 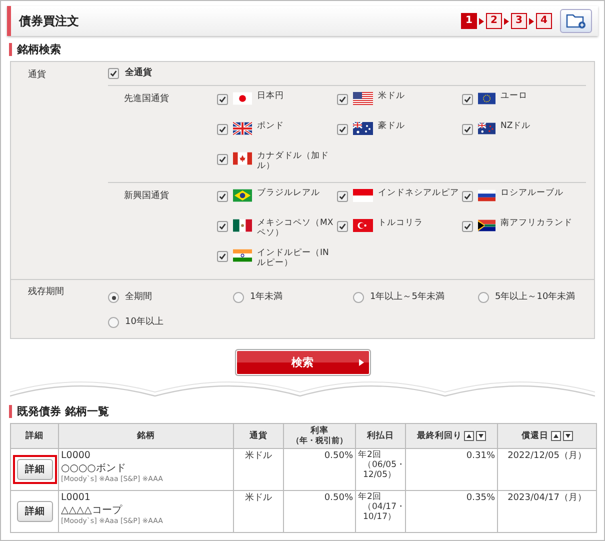 I want to click on group-label: 先進国通貨, so click(x=146, y=99).